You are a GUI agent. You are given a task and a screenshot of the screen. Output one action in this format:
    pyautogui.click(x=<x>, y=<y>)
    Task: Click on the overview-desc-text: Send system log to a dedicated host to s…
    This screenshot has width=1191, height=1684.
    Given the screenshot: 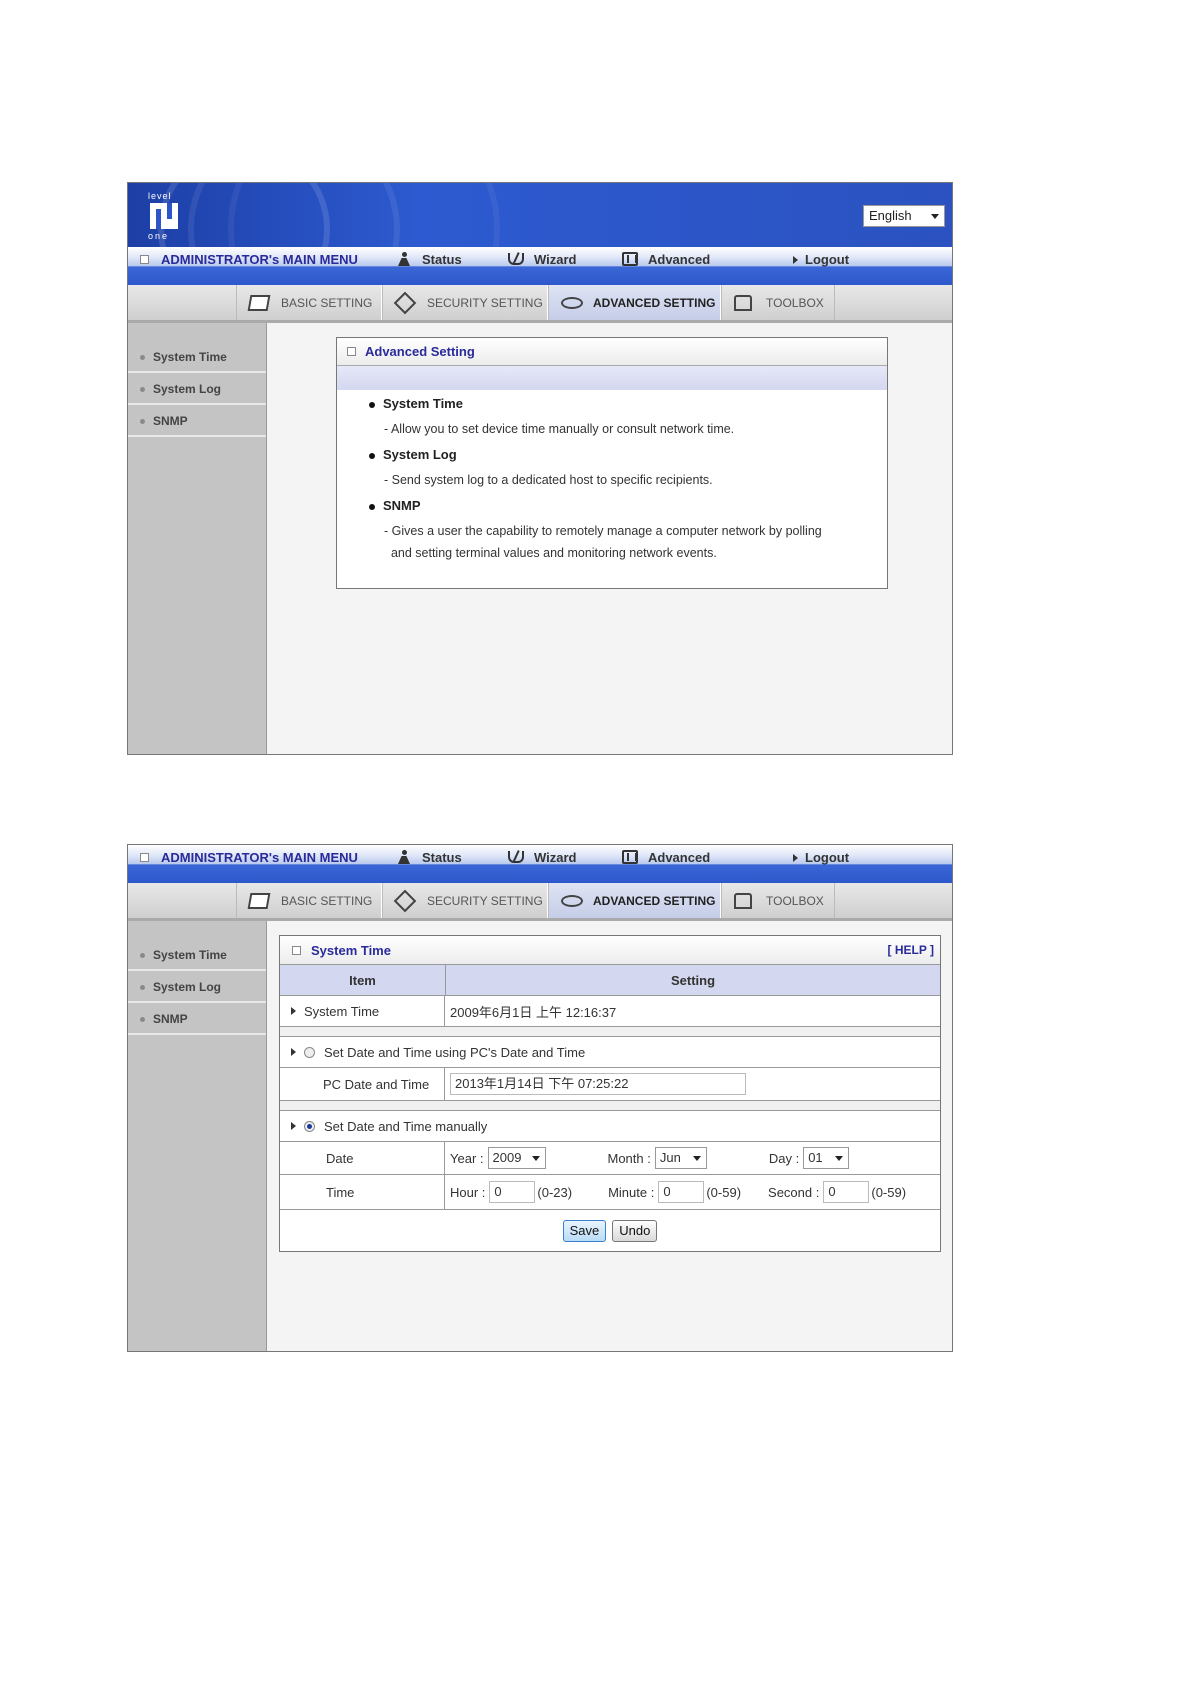 What is the action you would take?
    pyautogui.click(x=552, y=480)
    